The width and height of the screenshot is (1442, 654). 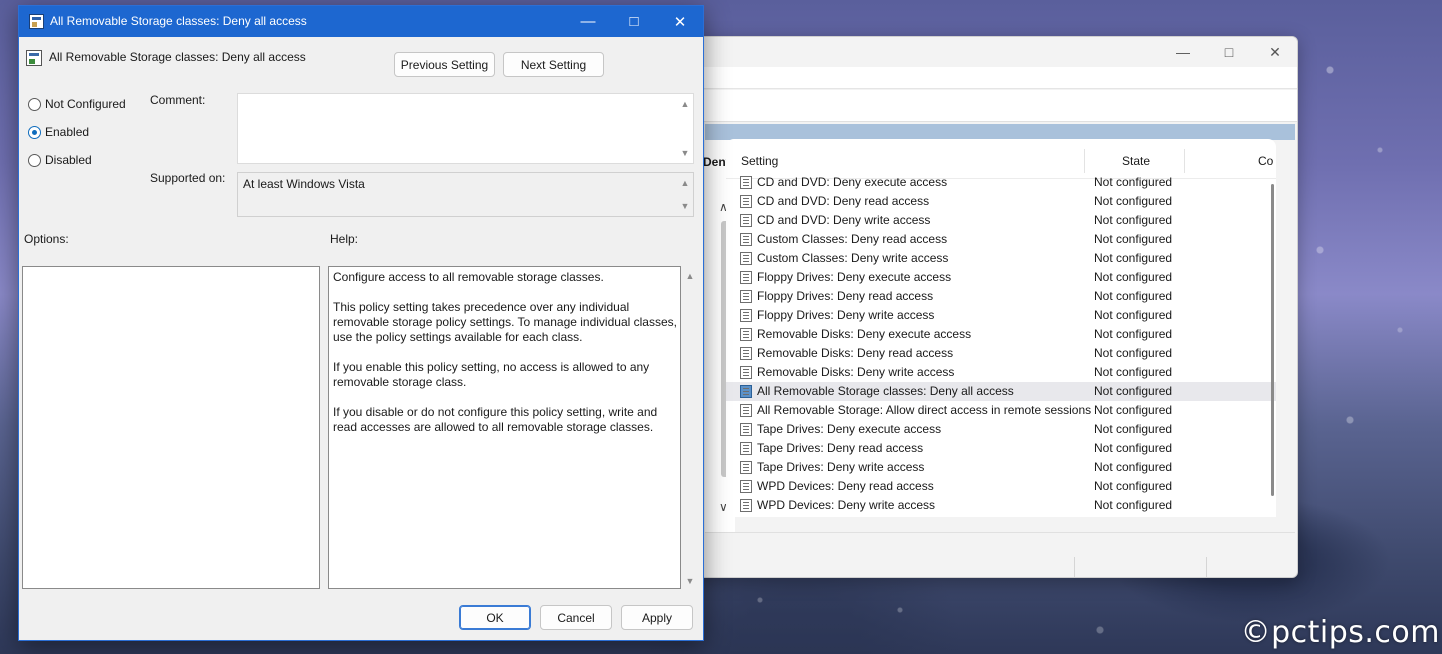 I want to click on radio-disabled-circle, so click(x=34, y=160).